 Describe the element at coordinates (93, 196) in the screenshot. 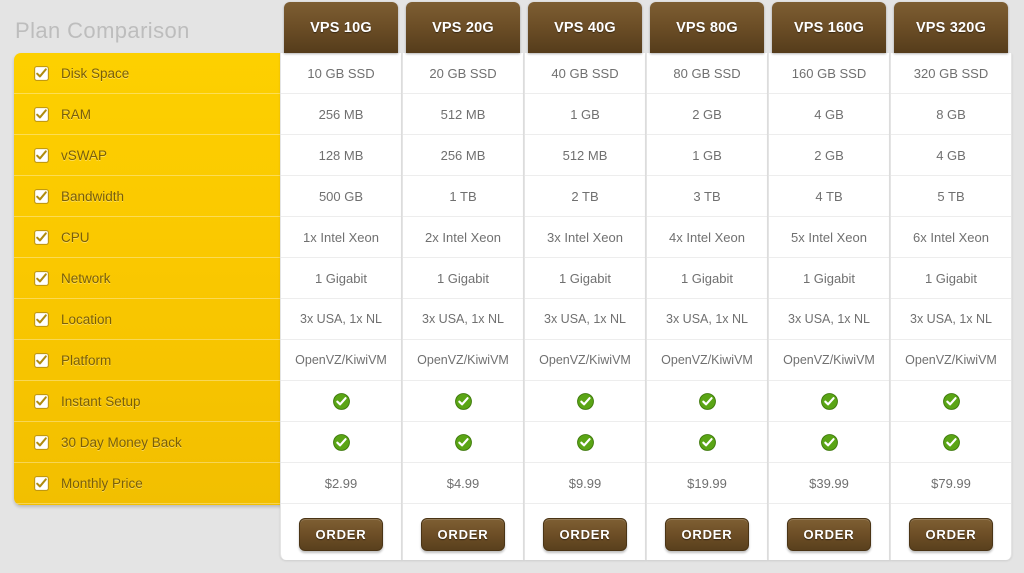

I see `sidebar-feature-label: Bandwidth` at that location.